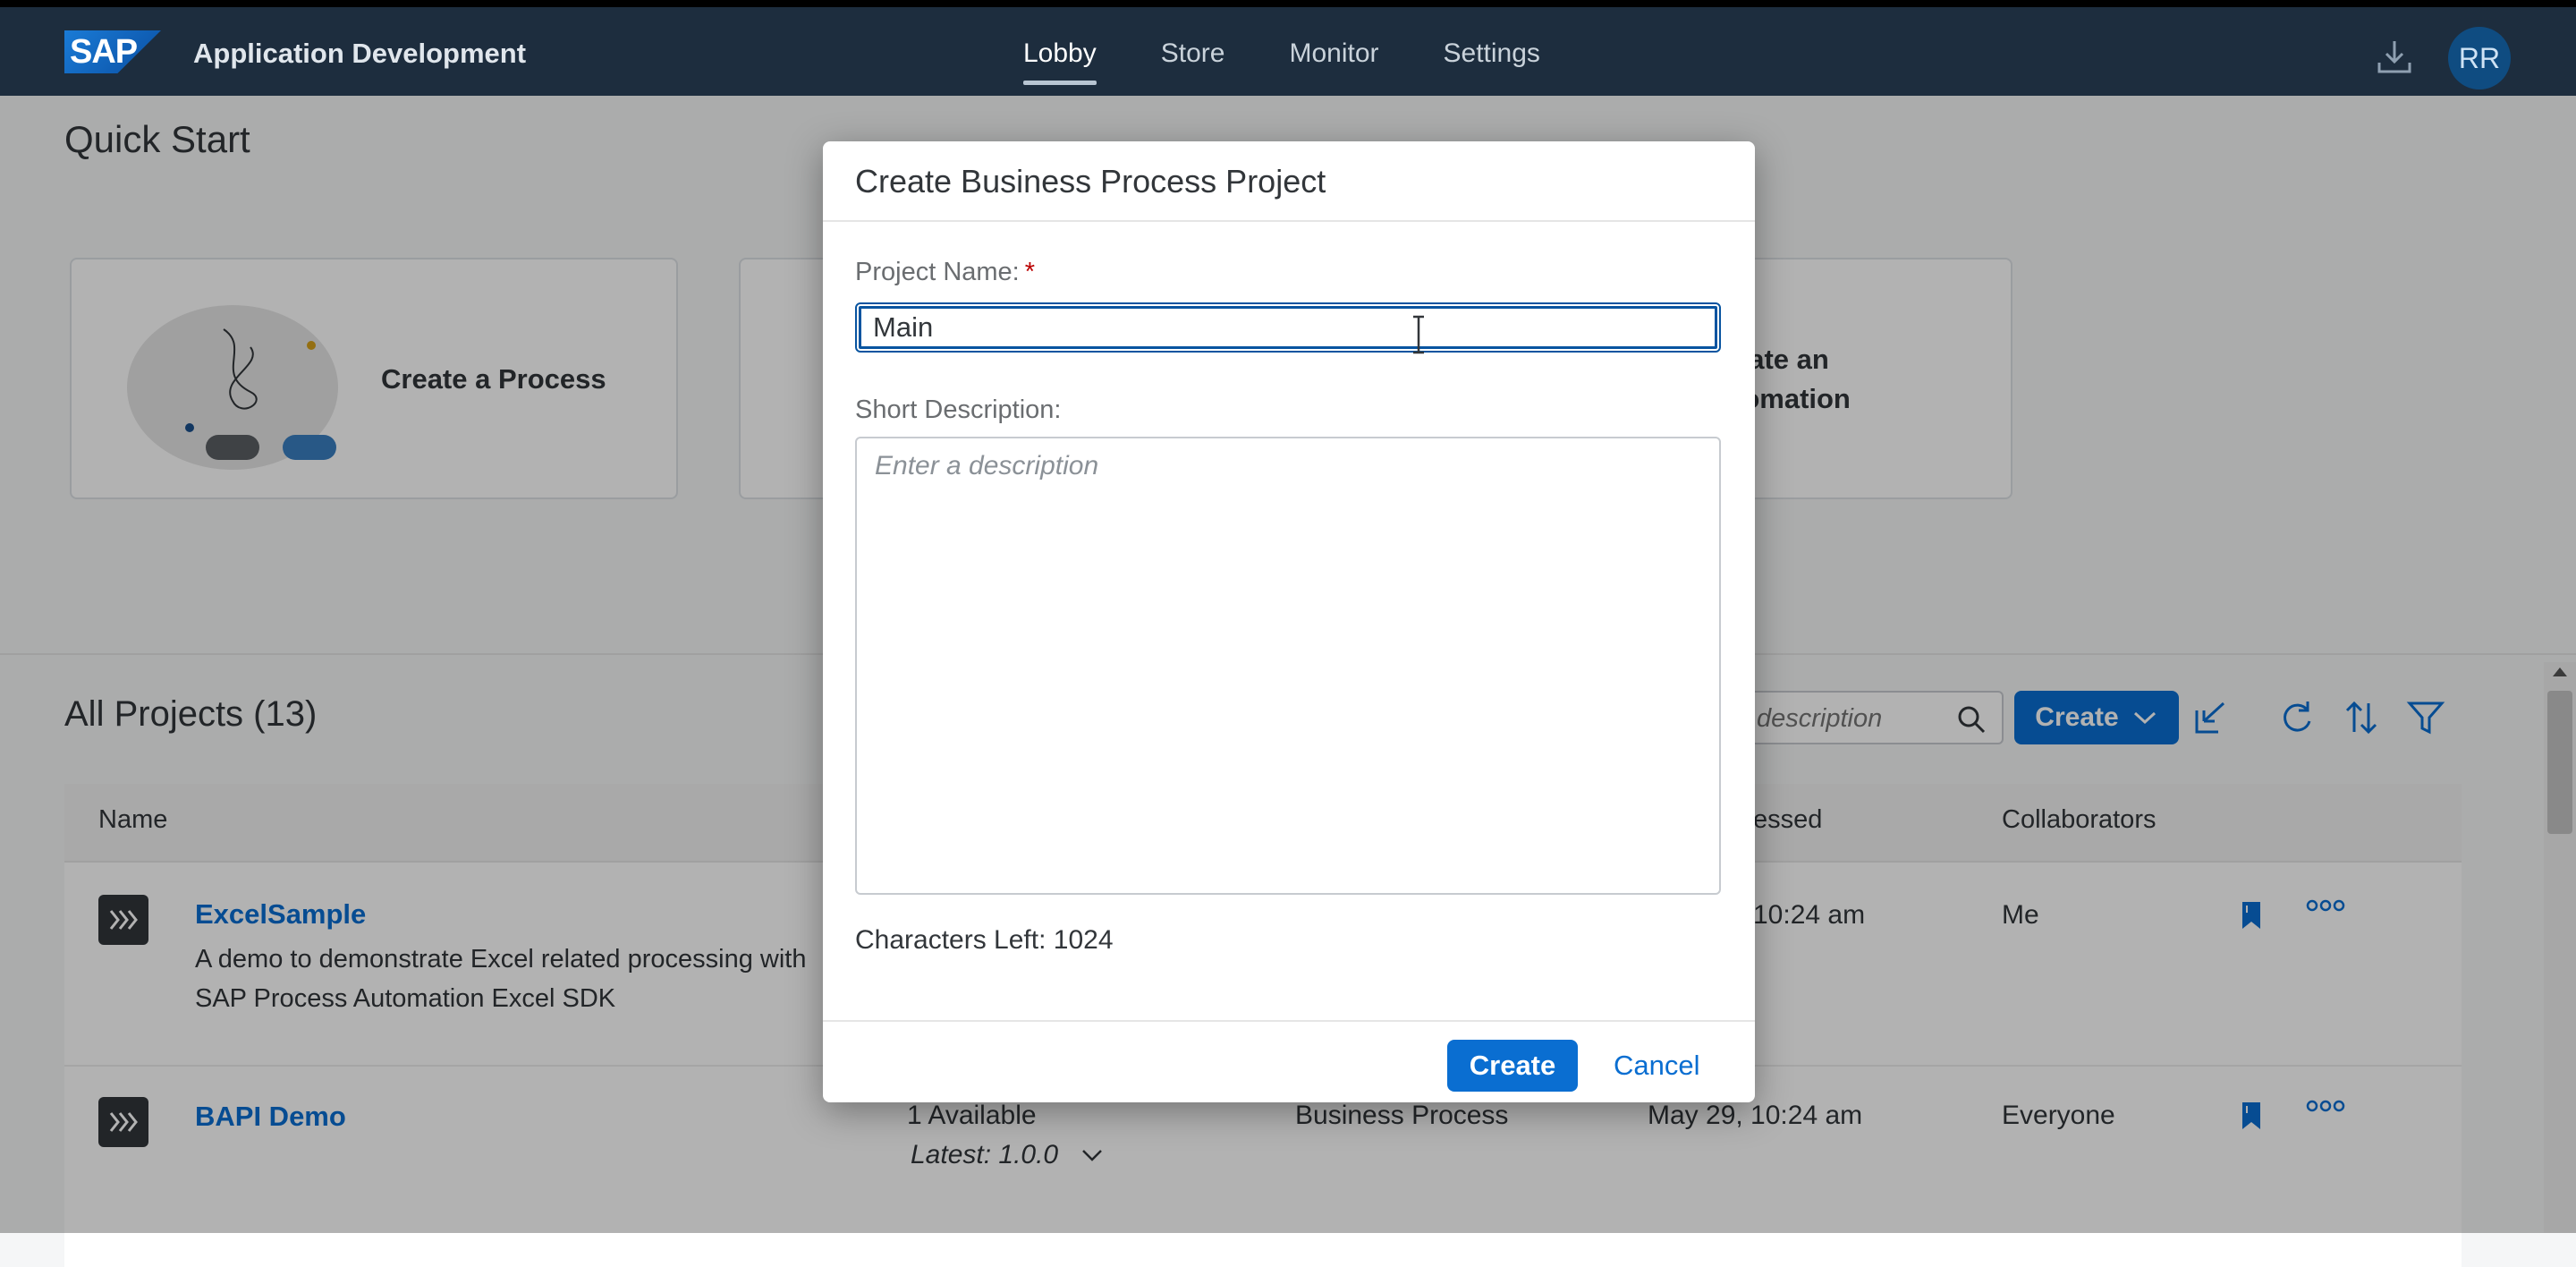 The height and width of the screenshot is (1267, 2576). I want to click on short-description-input, so click(1288, 666).